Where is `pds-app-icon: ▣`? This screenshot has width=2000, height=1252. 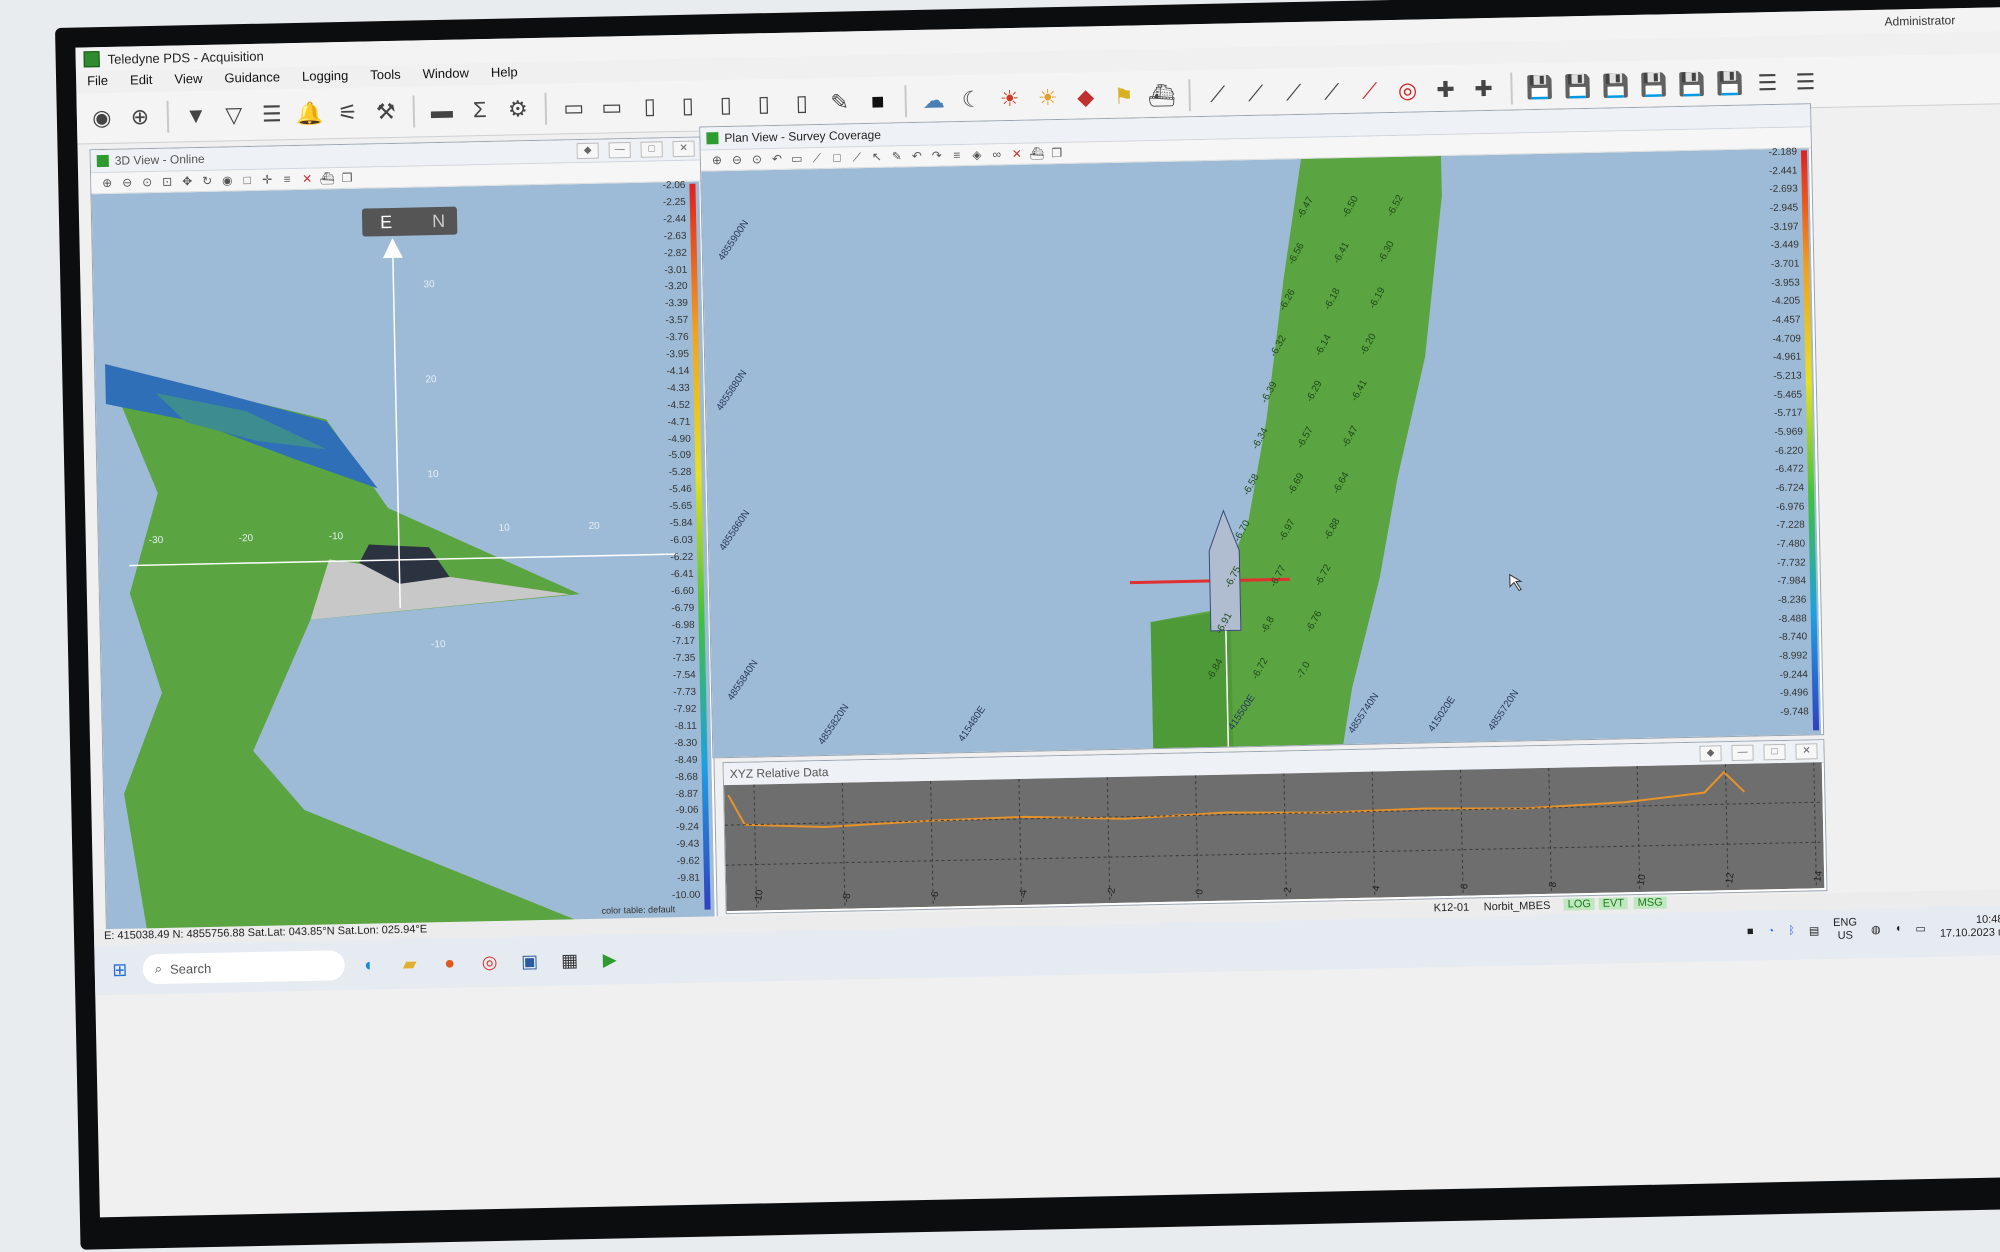
pds-app-icon: ▣ is located at coordinates (529, 961).